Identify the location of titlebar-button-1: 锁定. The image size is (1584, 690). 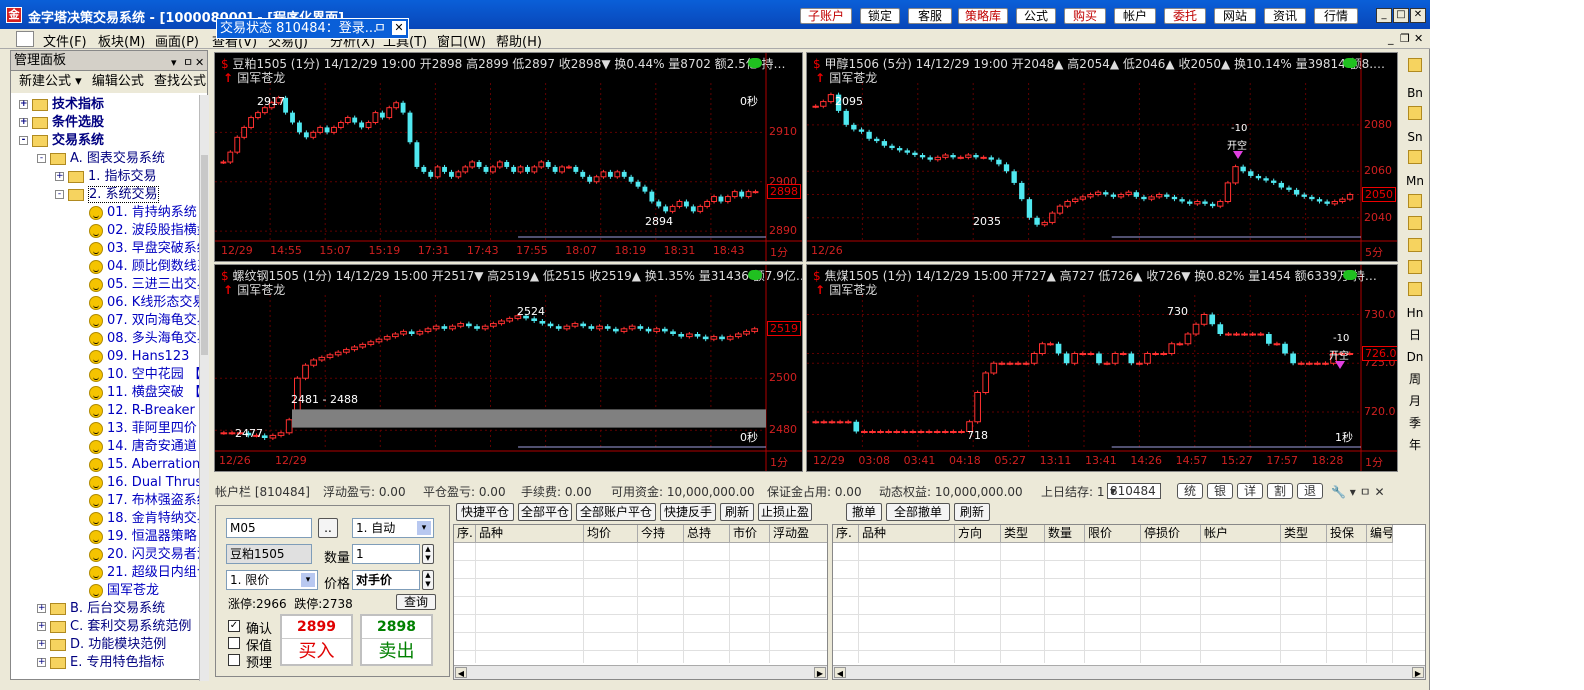
(880, 16).